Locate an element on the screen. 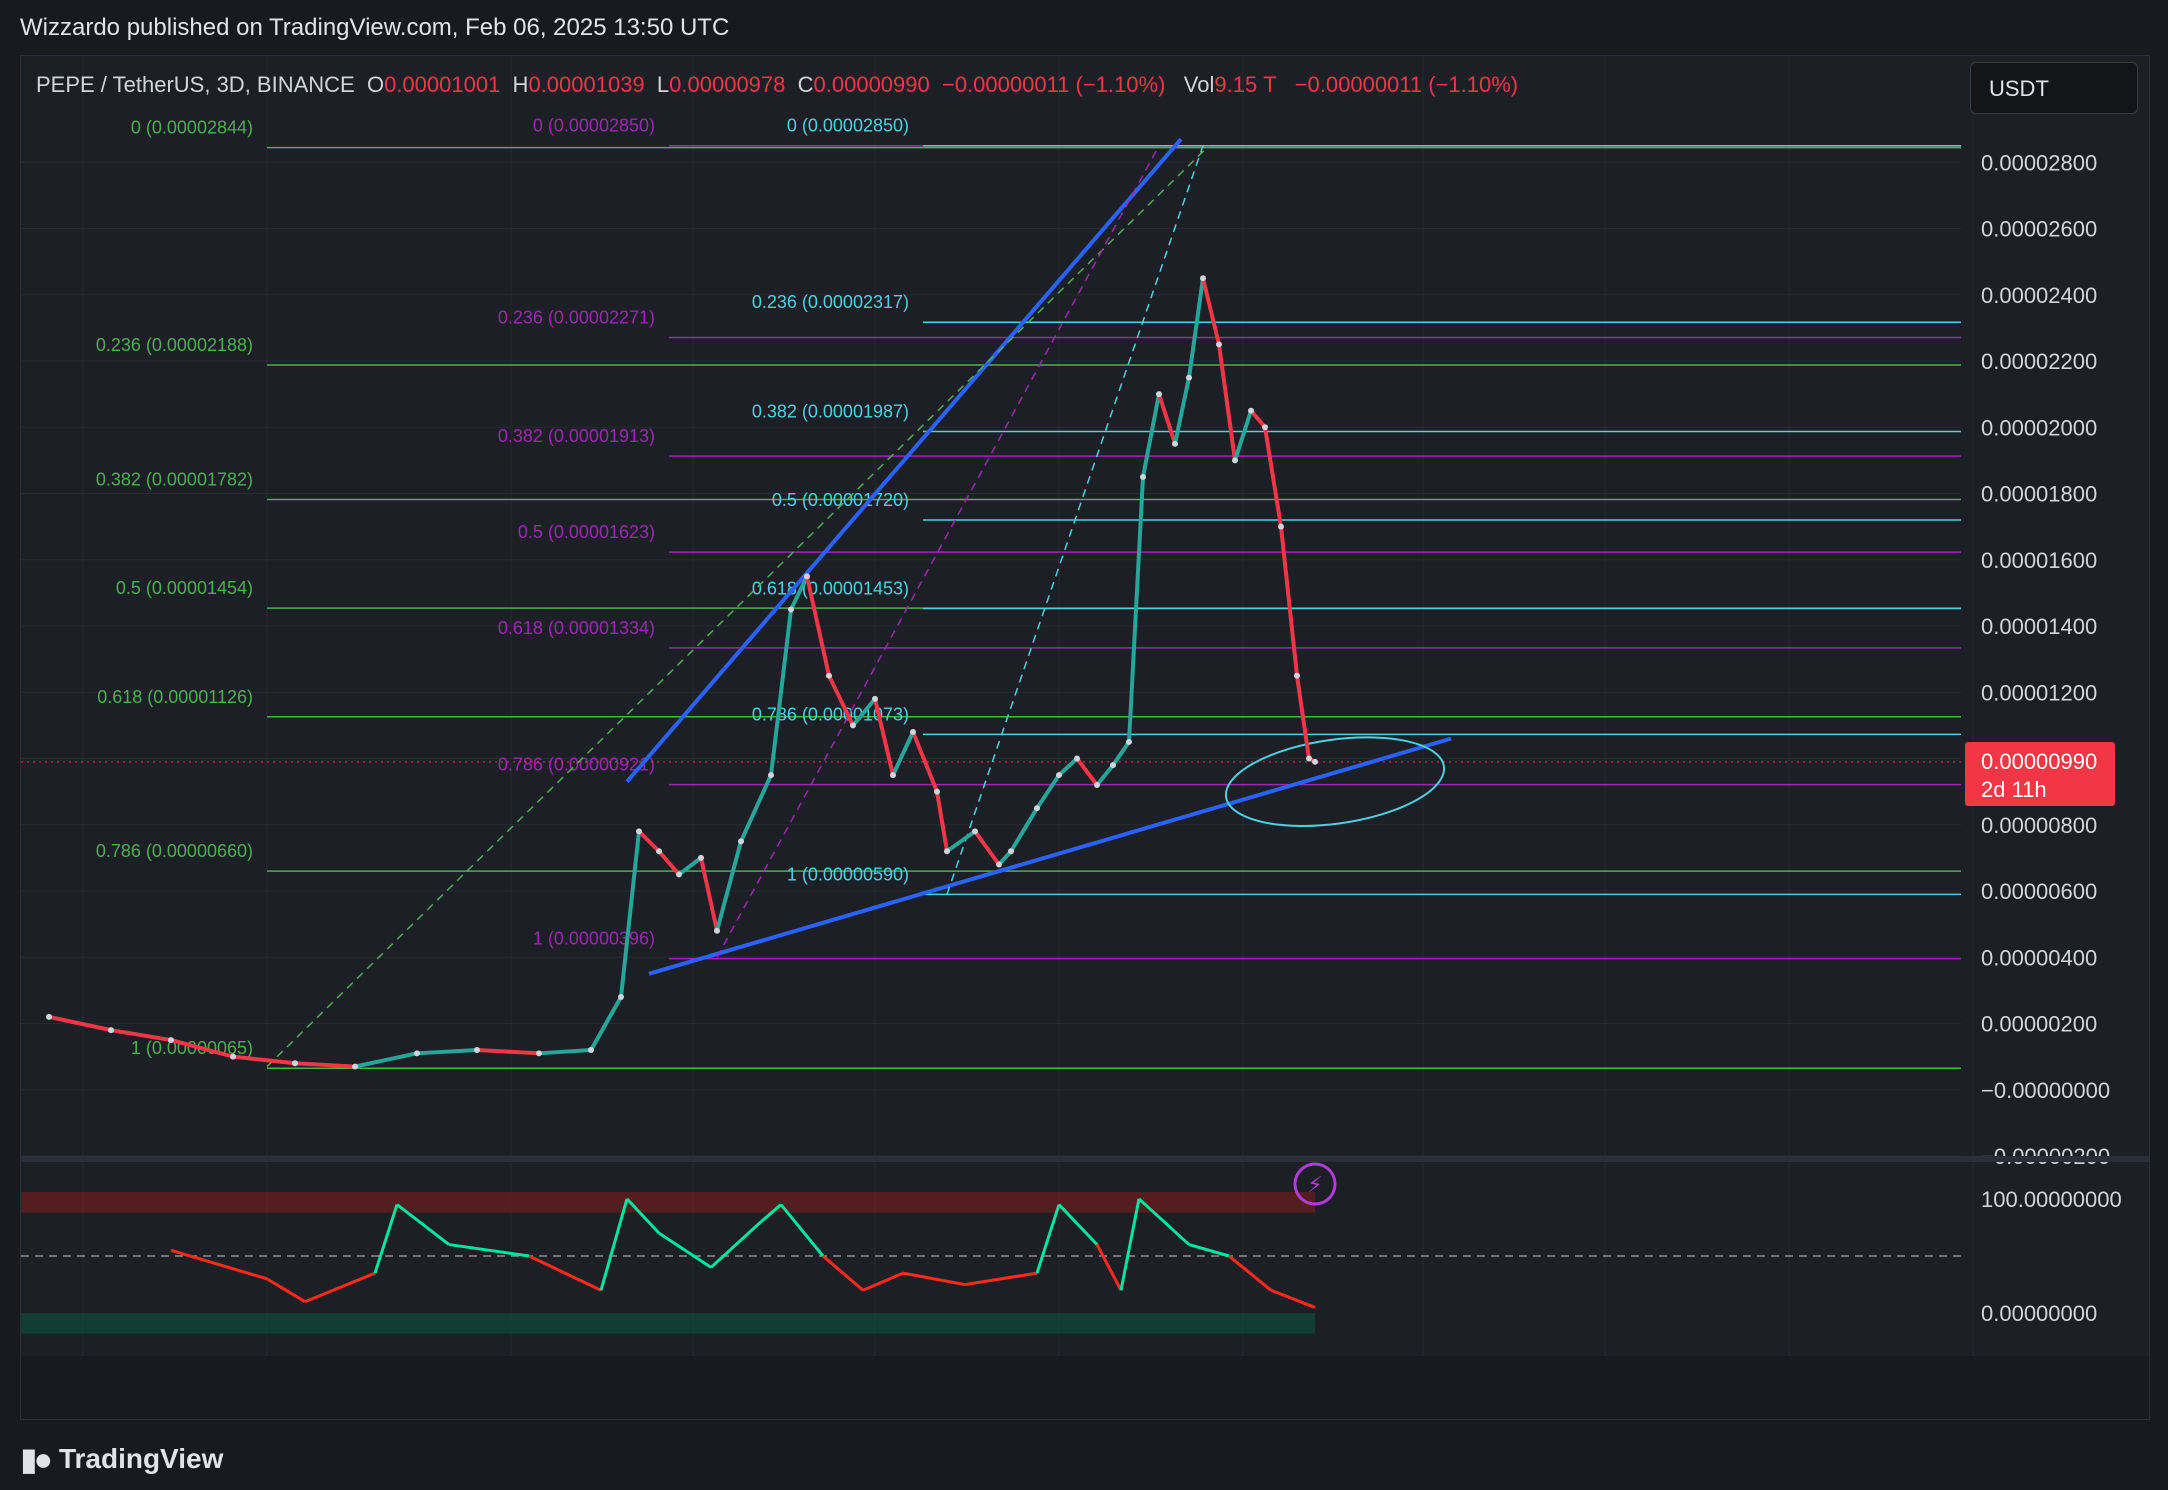 This screenshot has width=2168, height=1490. fib-label-purple: 0.382 (0.00001913) is located at coordinates (576, 436).